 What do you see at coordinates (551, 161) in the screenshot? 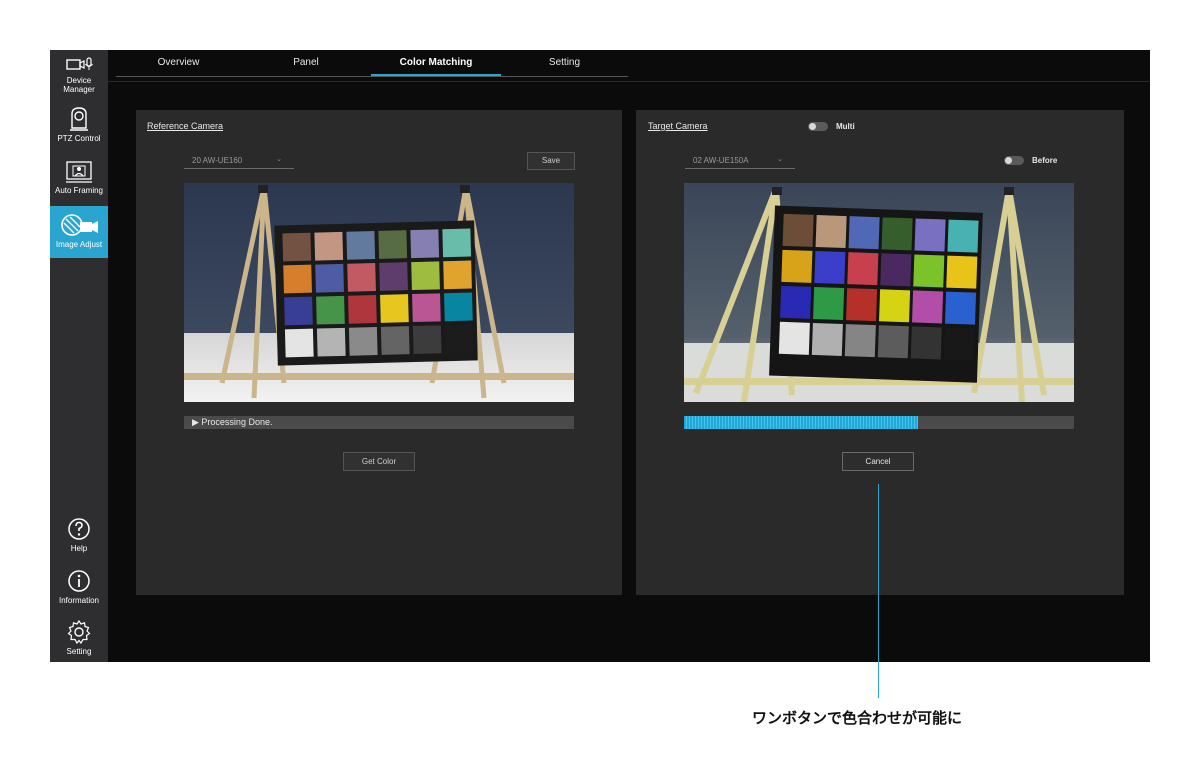
I see `save-button: Save` at bounding box center [551, 161].